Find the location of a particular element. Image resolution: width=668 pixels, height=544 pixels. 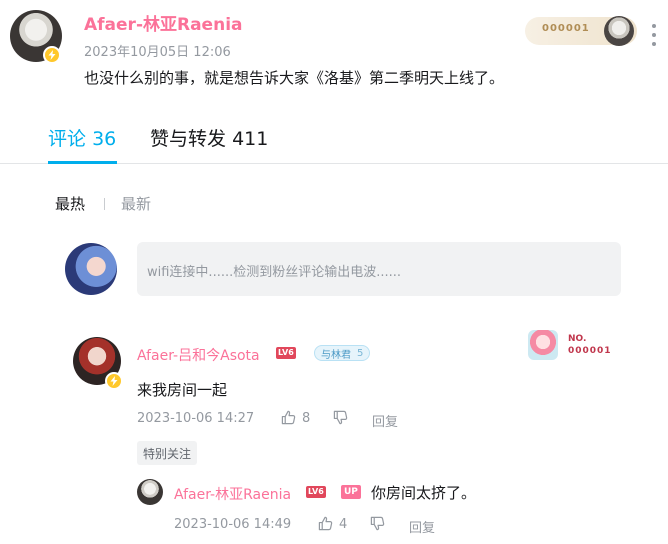

tab-comments-count: 36 is located at coordinates (104, 139).